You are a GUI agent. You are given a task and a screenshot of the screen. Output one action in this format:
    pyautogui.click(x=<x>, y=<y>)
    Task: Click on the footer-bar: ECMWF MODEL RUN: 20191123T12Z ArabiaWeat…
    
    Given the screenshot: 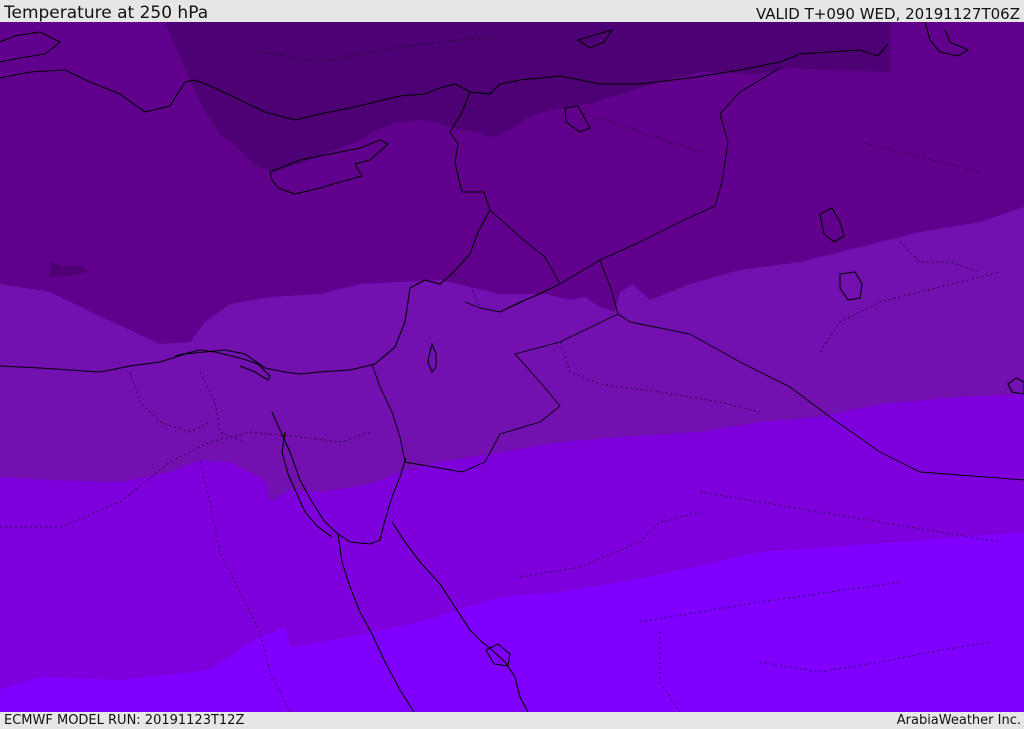 What is the action you would take?
    pyautogui.click(x=512, y=720)
    